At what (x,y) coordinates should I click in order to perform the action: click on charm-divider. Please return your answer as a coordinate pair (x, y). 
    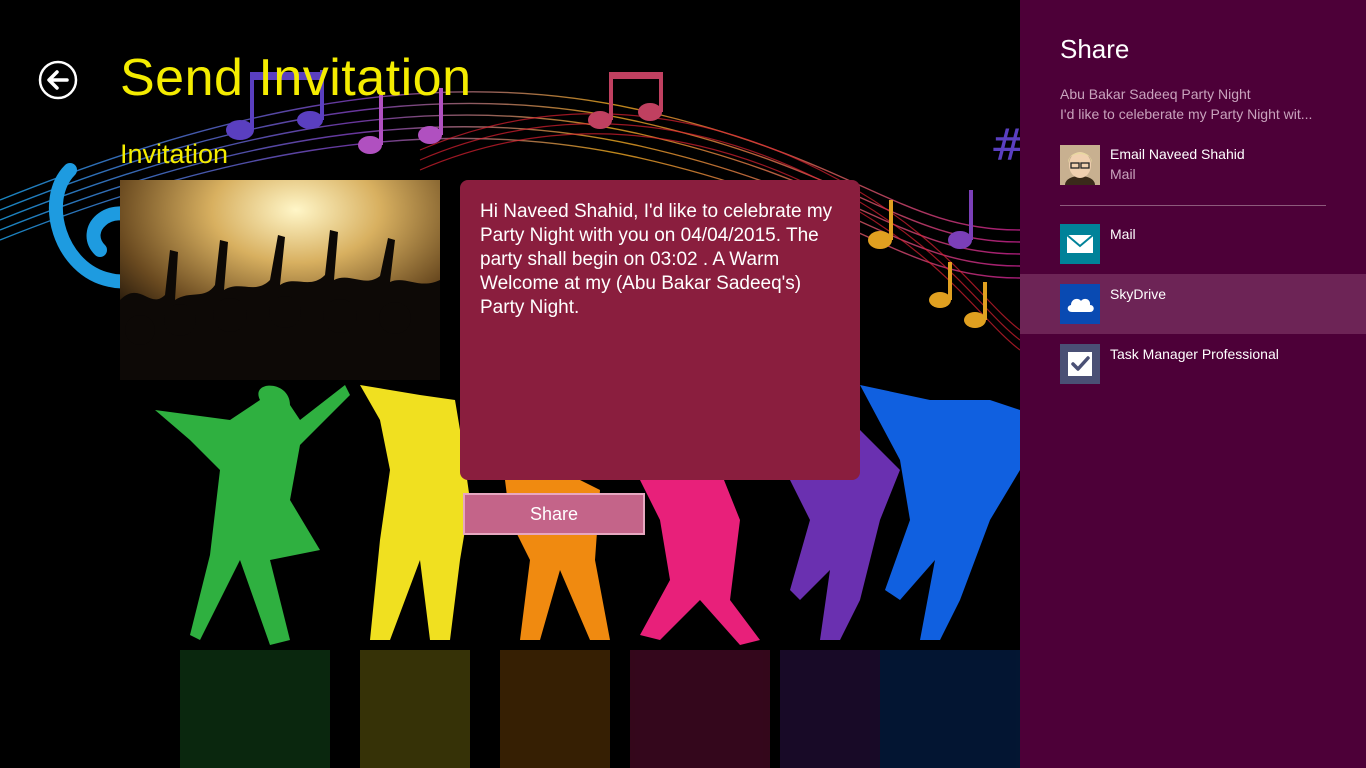
    Looking at the image, I should click on (1193, 205).